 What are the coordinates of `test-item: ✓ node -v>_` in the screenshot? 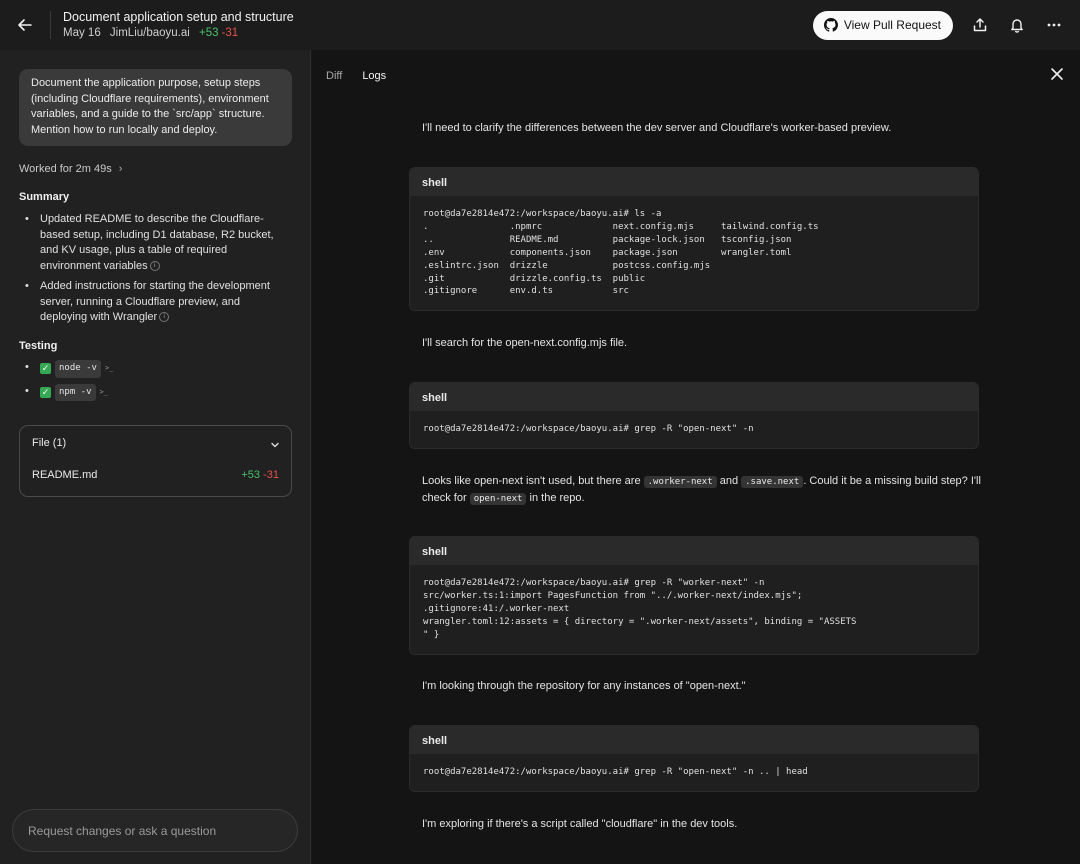 It's located at (154, 369).